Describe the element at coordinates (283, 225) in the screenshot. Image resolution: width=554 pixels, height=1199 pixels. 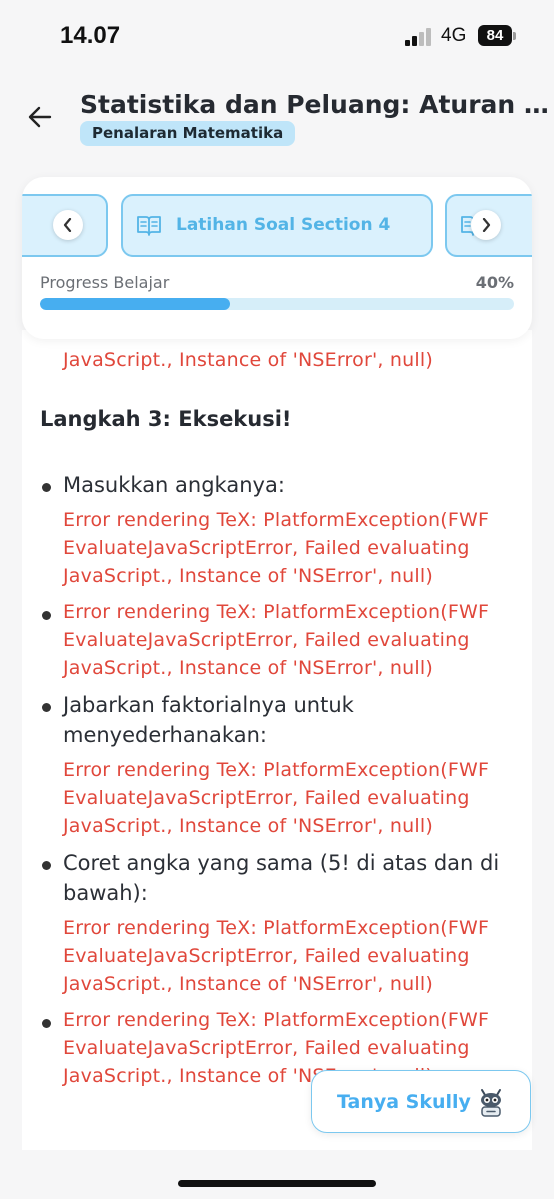
I see `section-chip-label: Latihan Soal Section 4` at that location.